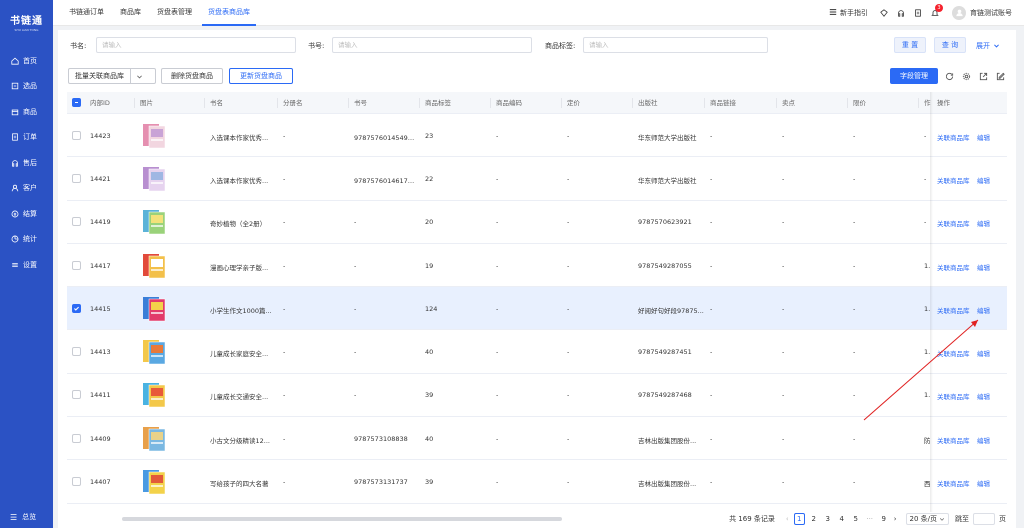  I want to click on sidebar-item-4: 售后, so click(26, 163).